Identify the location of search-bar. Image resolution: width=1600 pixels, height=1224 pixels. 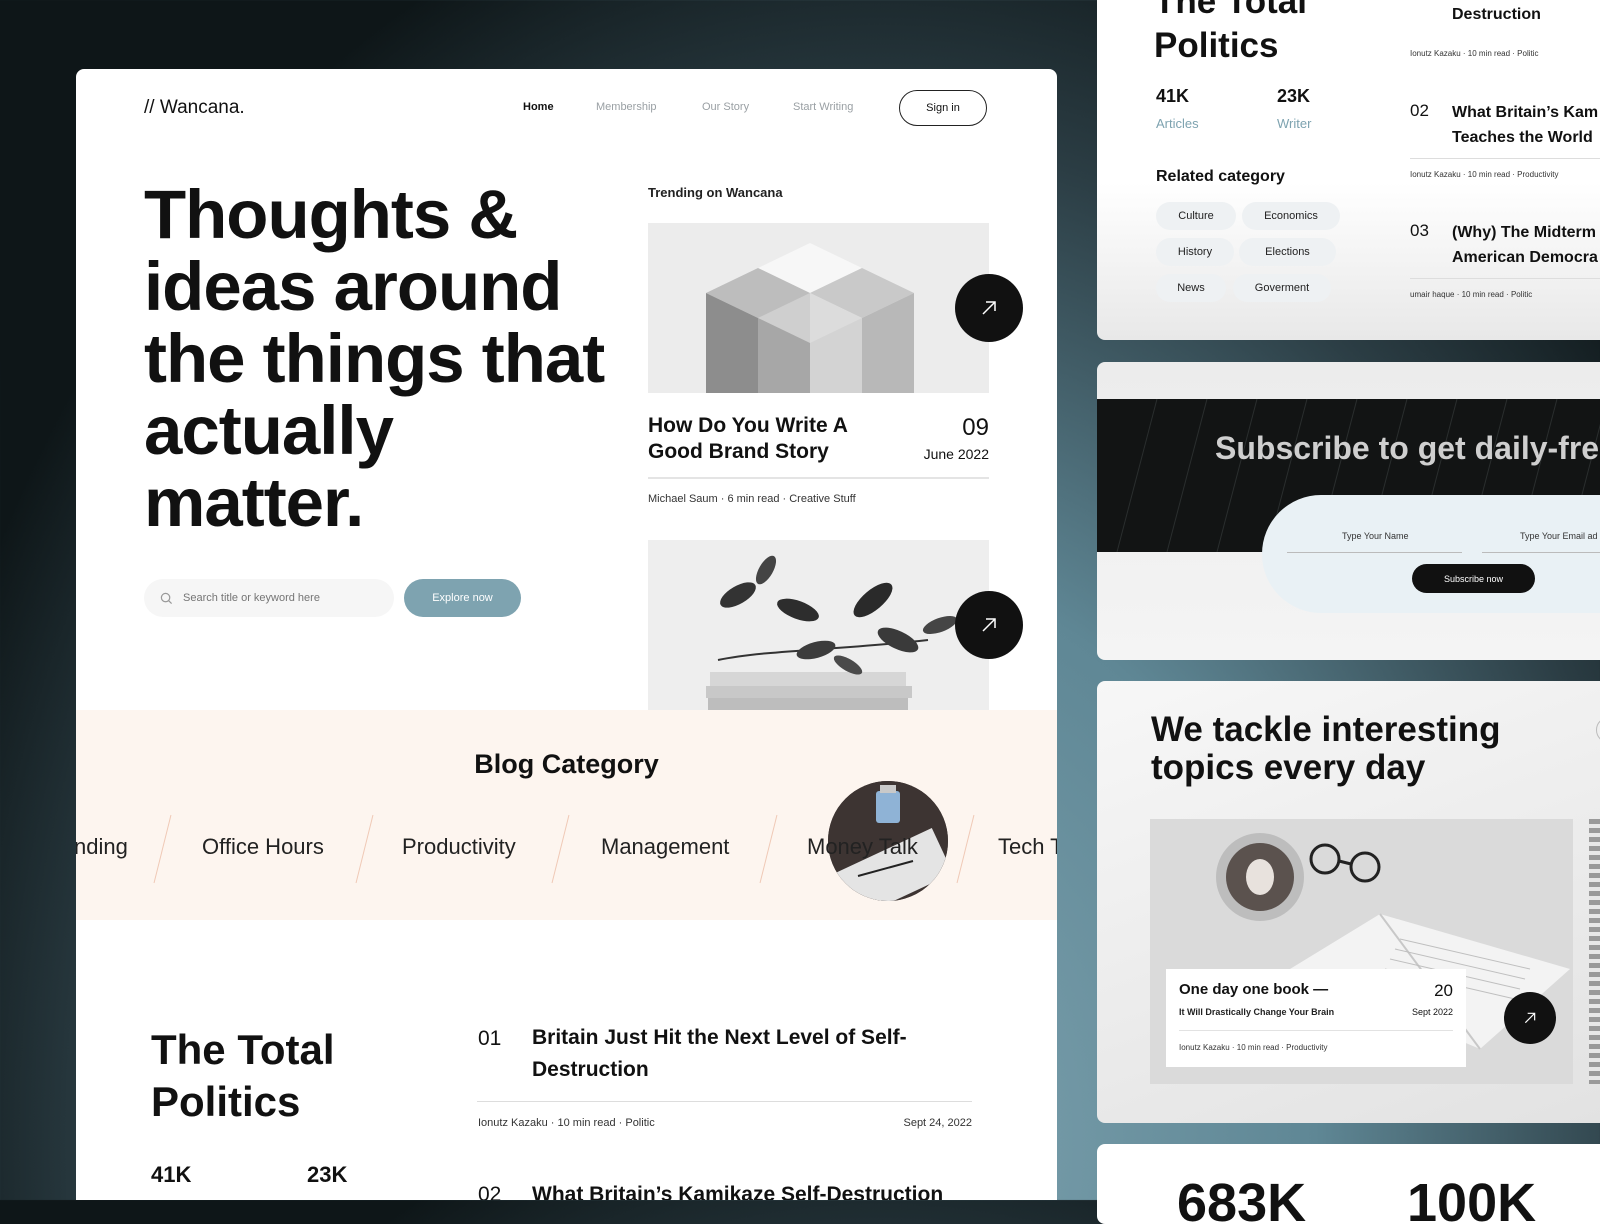
(269, 598).